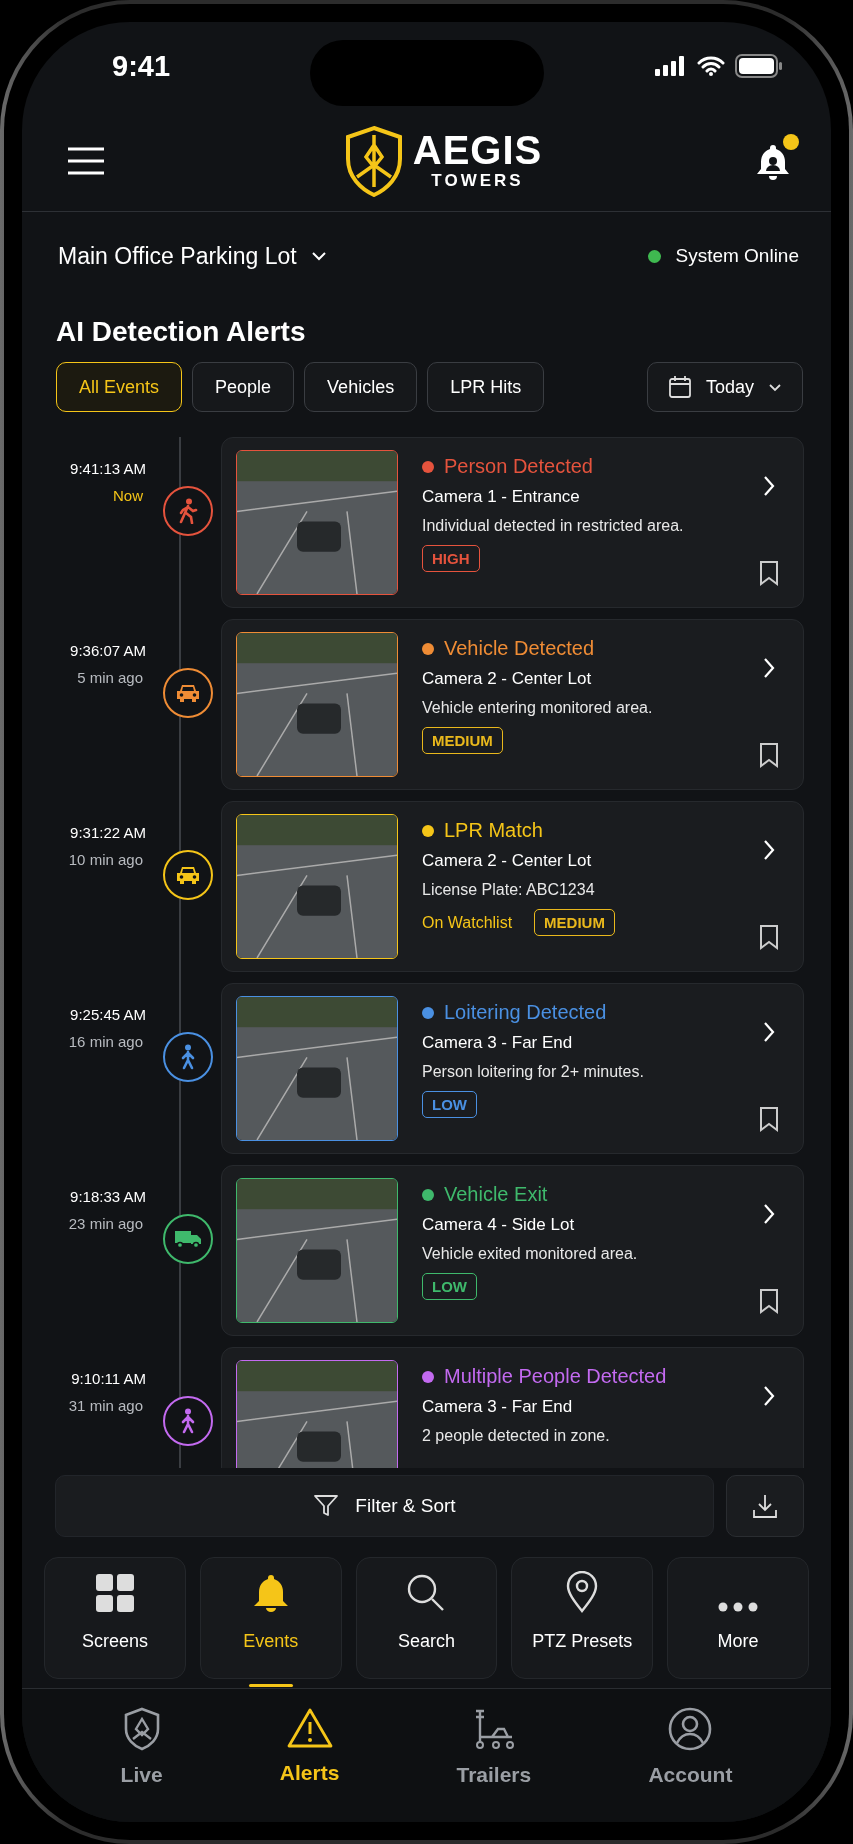 The image size is (853, 1844). I want to click on event-age: 5 min ago, so click(110, 677).